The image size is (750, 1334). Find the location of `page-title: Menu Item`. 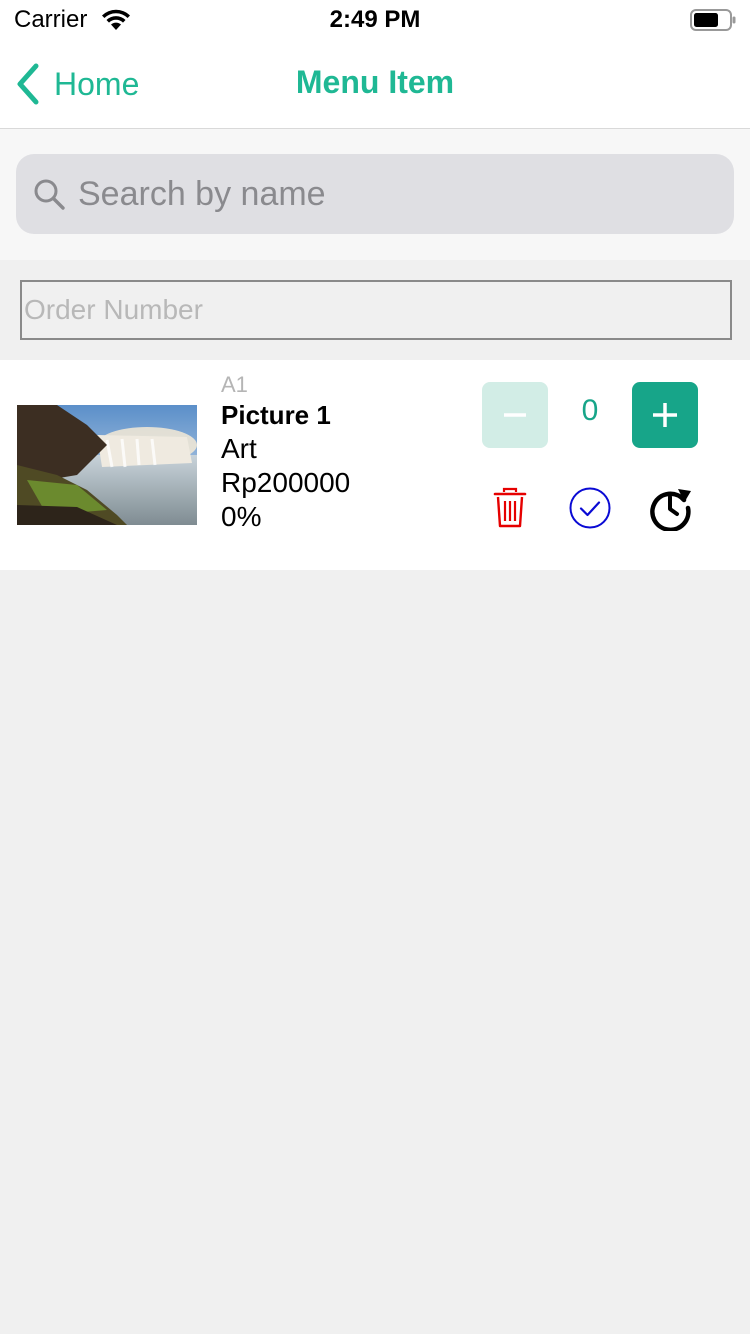

page-title: Menu Item is located at coordinates (375, 82).